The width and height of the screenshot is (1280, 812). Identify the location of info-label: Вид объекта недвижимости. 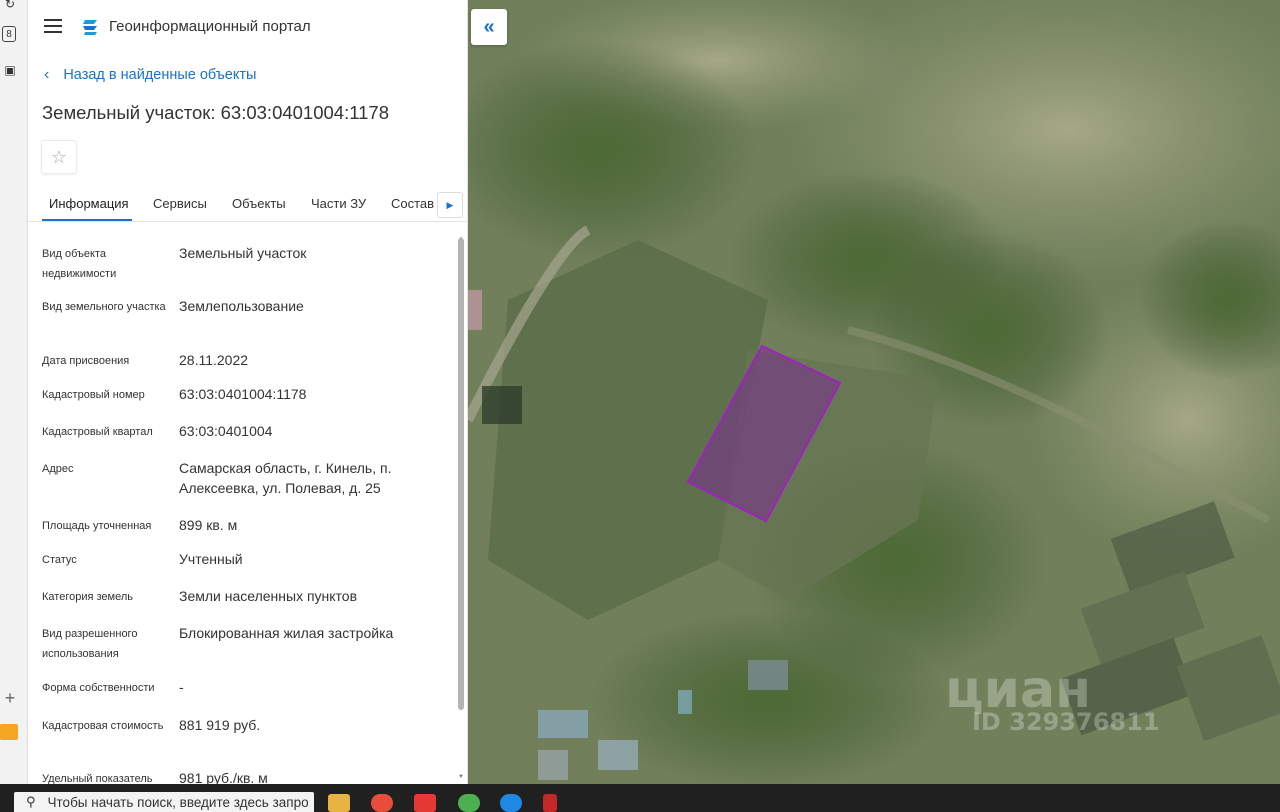
(79, 264).